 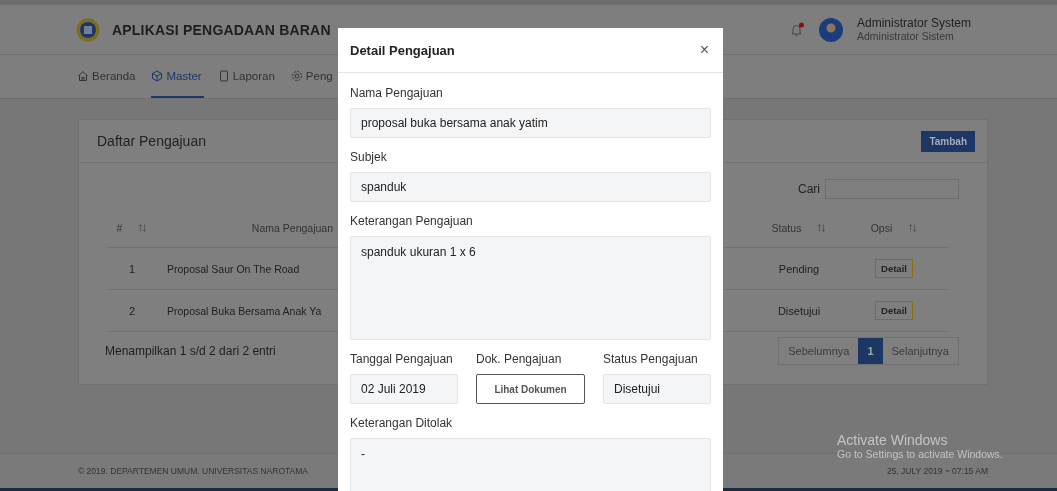 What do you see at coordinates (312, 76) in the screenshot?
I see `nav-tab: Peng` at bounding box center [312, 76].